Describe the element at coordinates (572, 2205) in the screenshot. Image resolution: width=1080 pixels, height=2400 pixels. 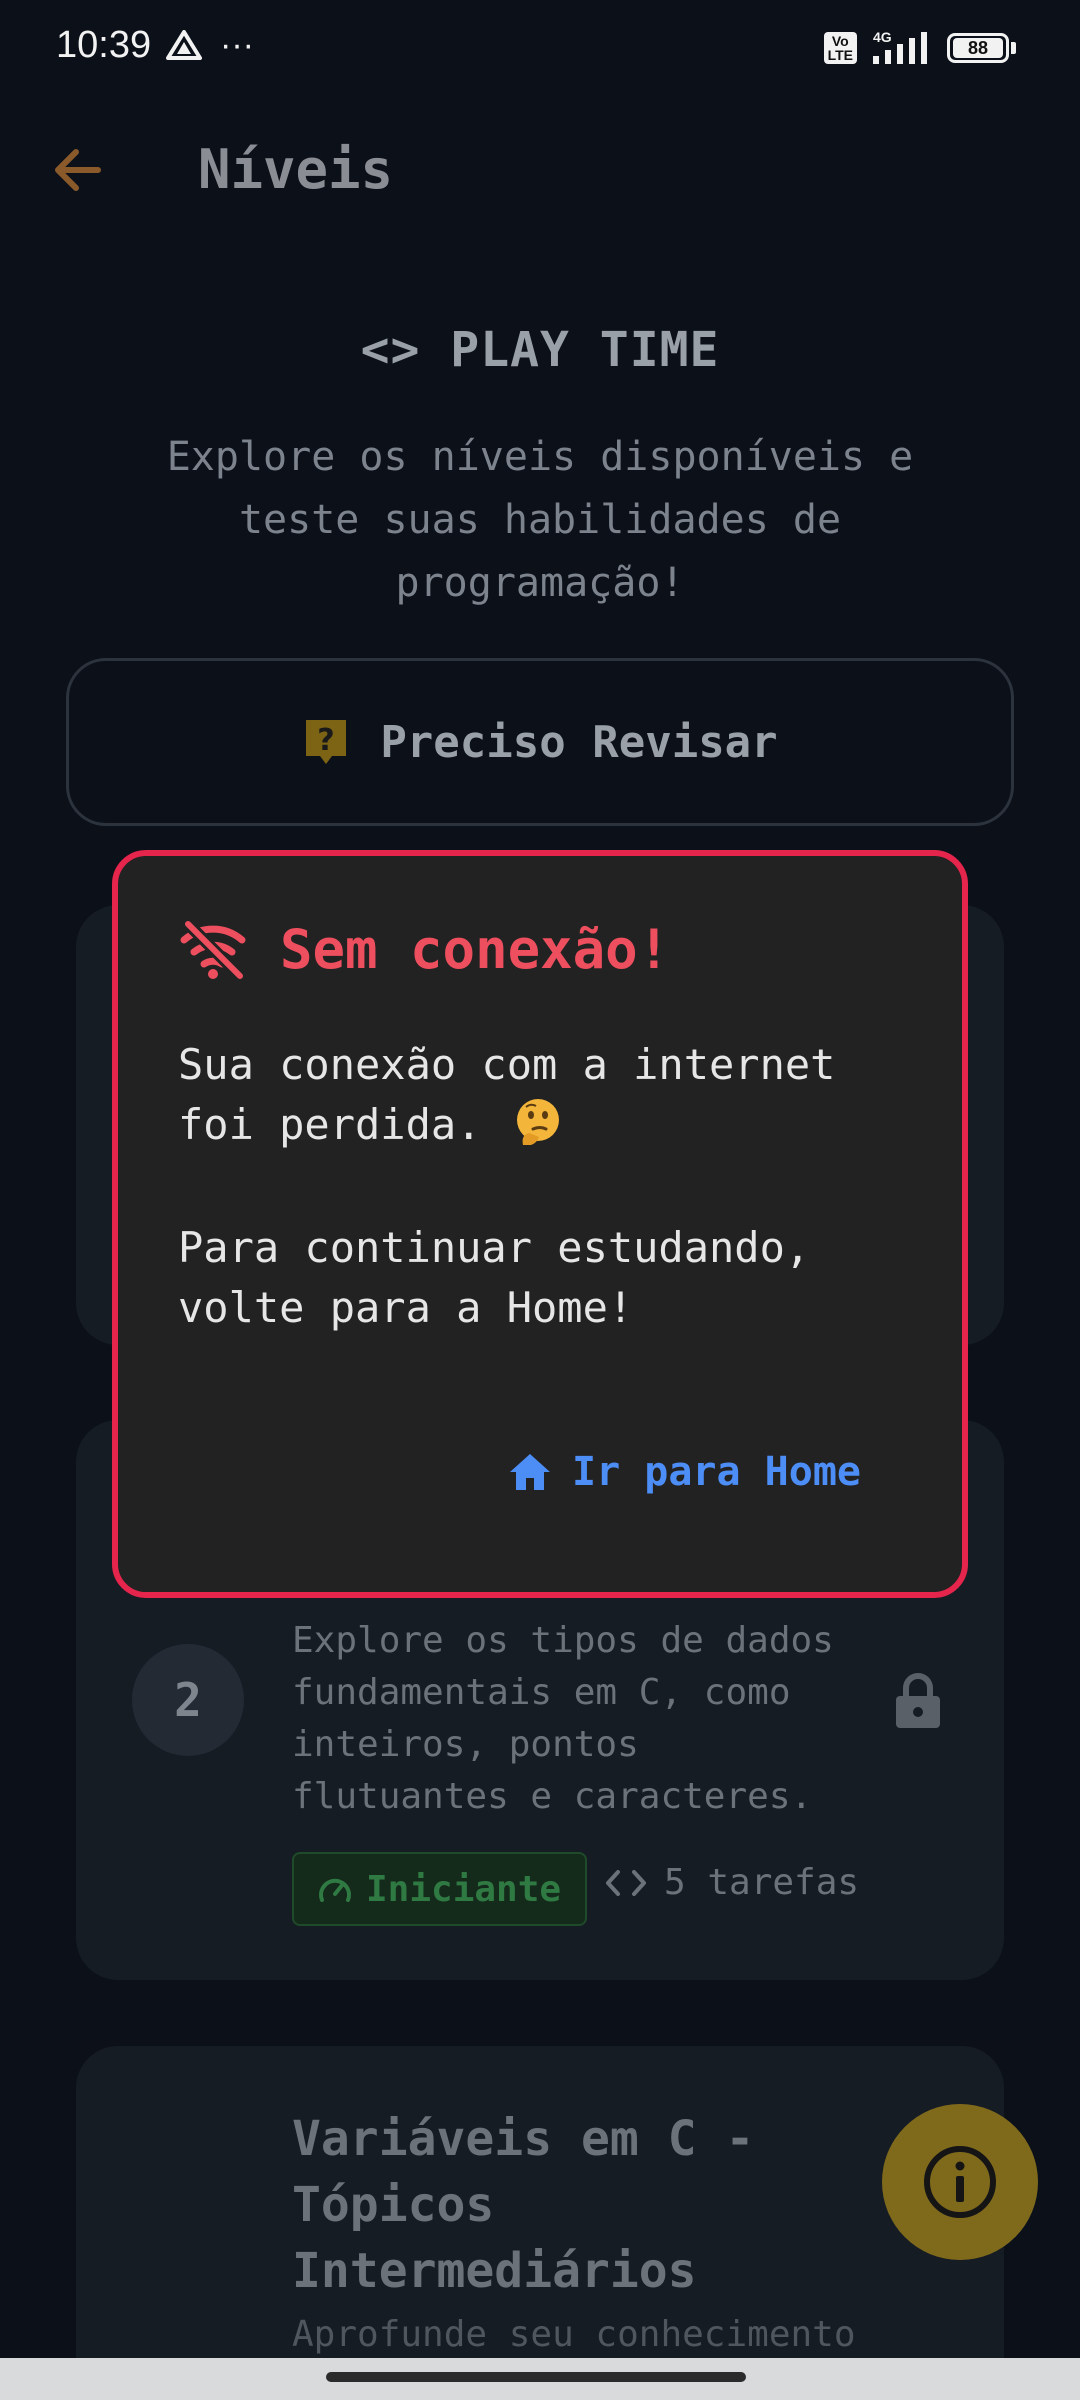
I see `level-title: Variáveis em C - Tópicos Intermediários` at that location.